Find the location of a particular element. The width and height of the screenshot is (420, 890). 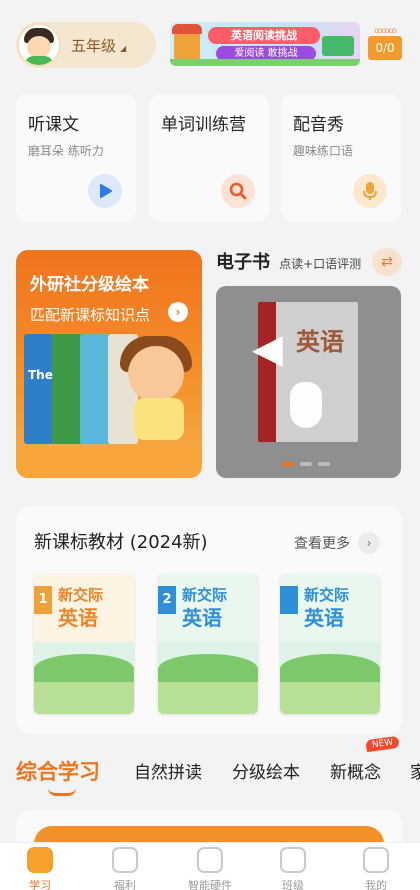

nav-item-class: 班级 is located at coordinates (293, 868).